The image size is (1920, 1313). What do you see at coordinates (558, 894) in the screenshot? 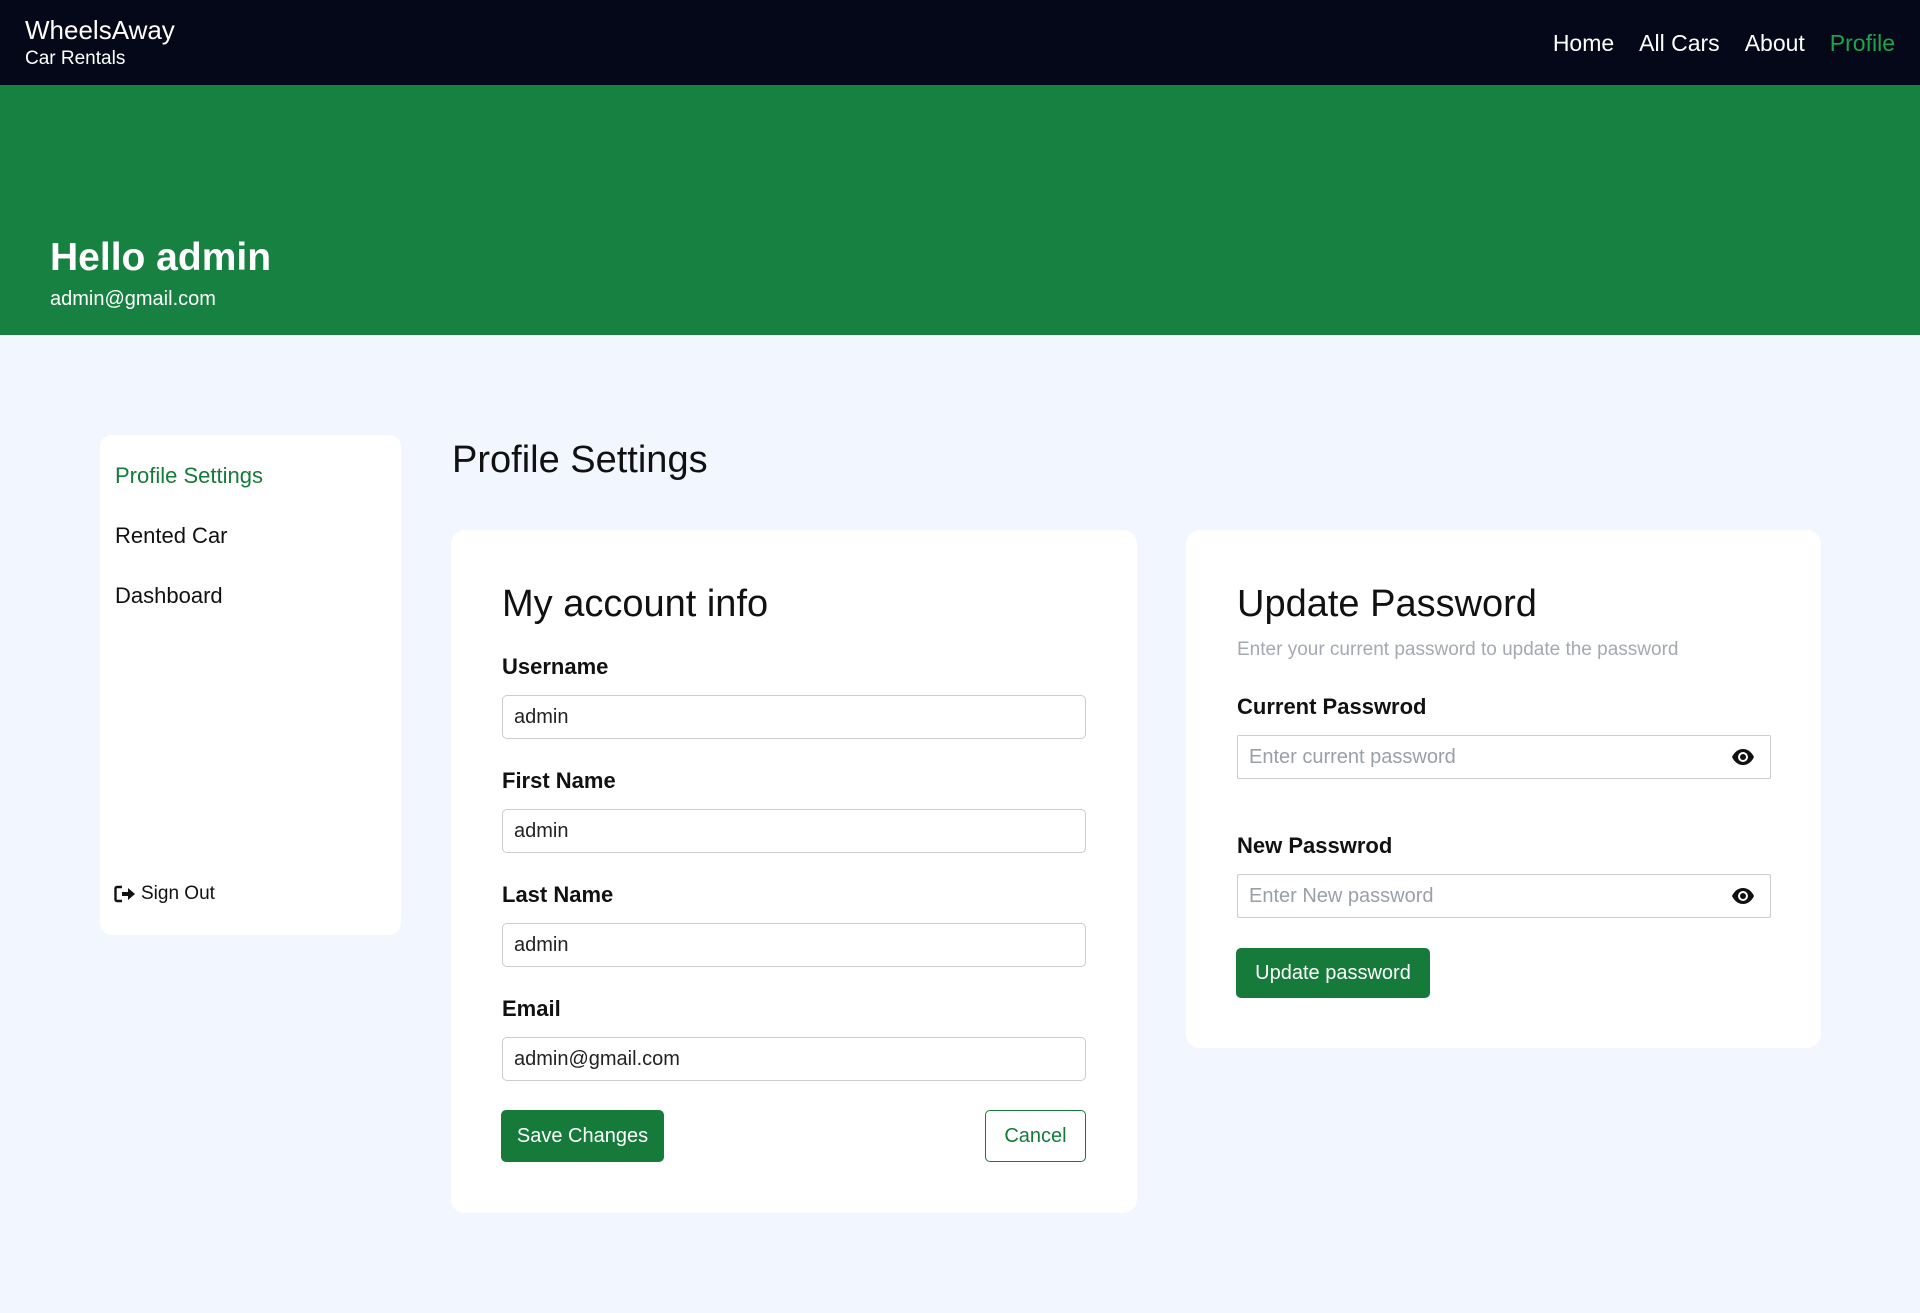
I see `last-name-label: Last Name` at bounding box center [558, 894].